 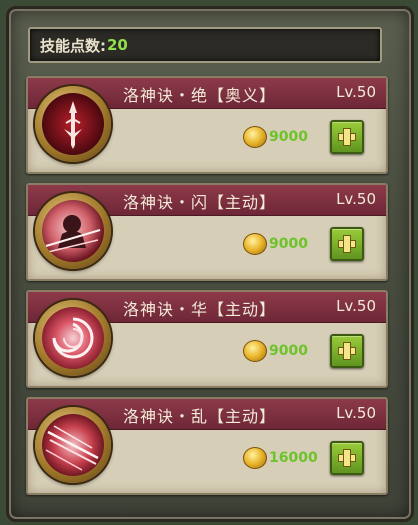 I want to click on sword-icon, so click(x=73, y=124).